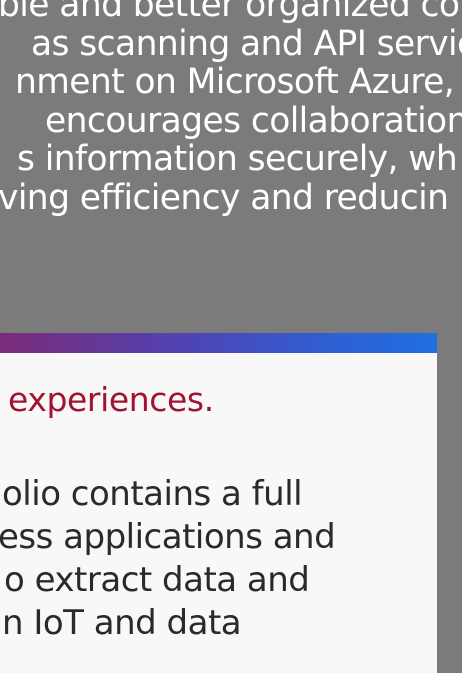 The width and height of the screenshot is (462, 673). I want to click on card-gradient-bar, so click(218, 343).